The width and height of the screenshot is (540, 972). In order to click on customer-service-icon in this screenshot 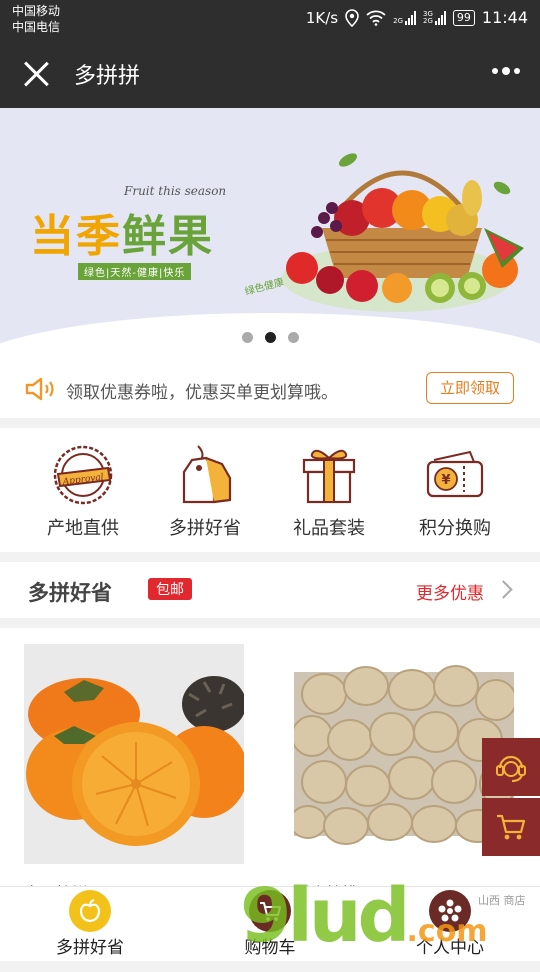, I will do `click(511, 768)`.